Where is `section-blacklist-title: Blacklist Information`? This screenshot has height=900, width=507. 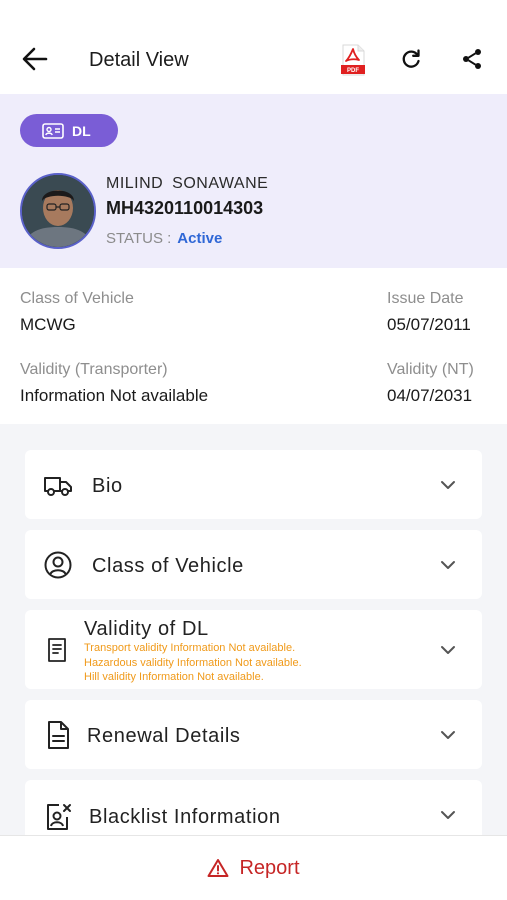 section-blacklist-title: Blacklist Information is located at coordinates (185, 817).